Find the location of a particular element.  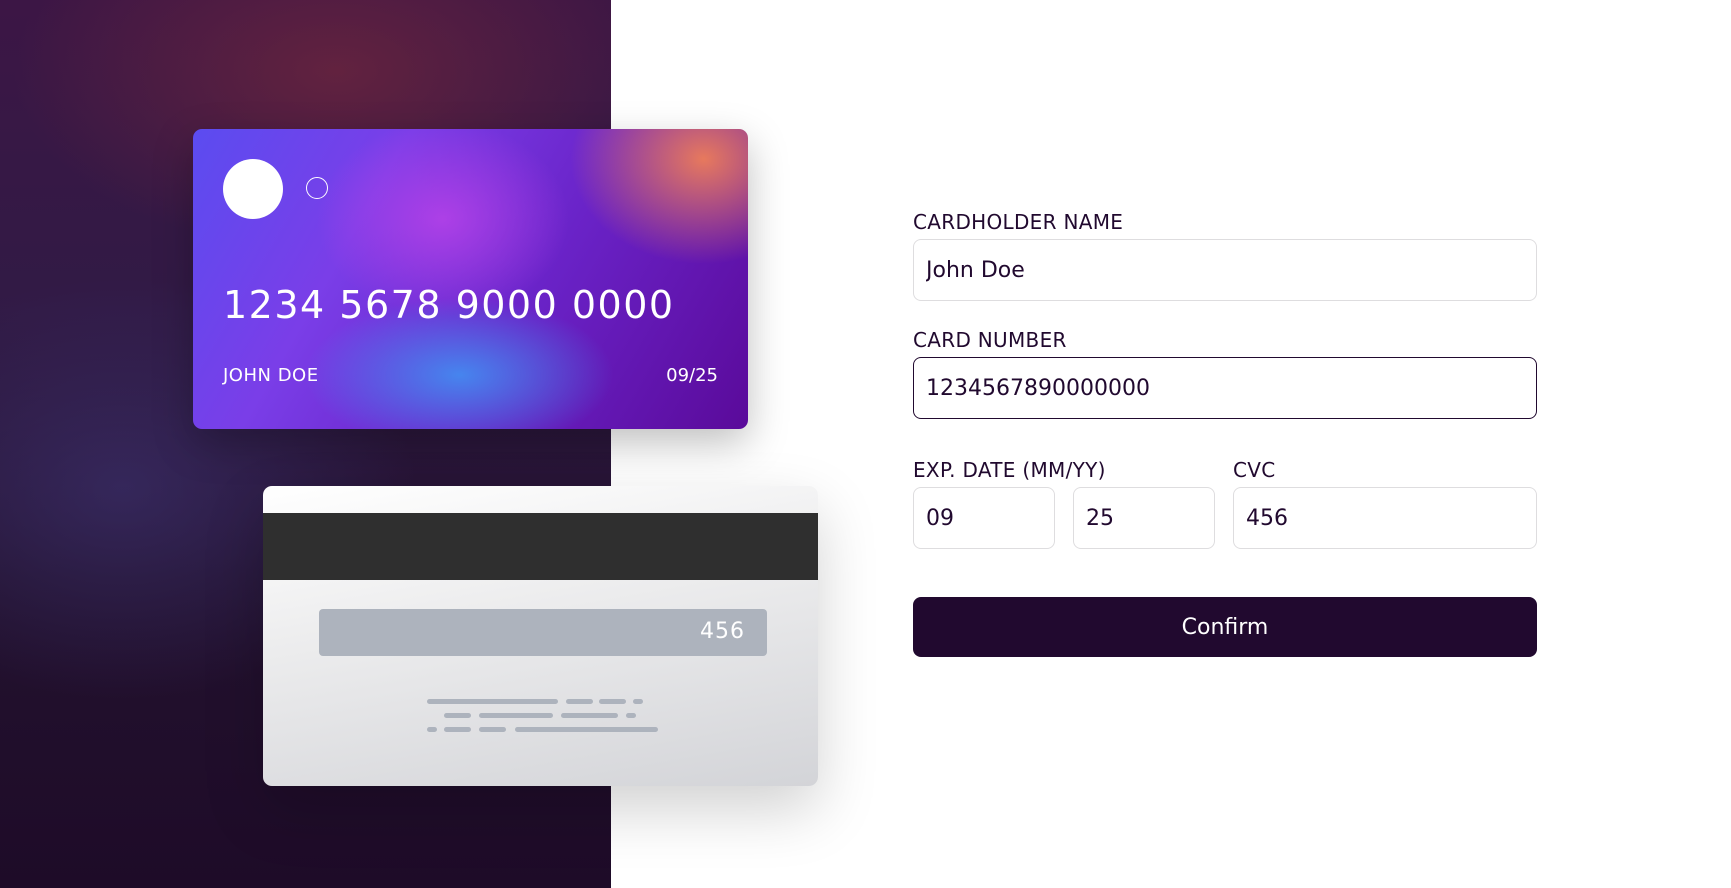

signature-strip: 456 is located at coordinates (543, 632).